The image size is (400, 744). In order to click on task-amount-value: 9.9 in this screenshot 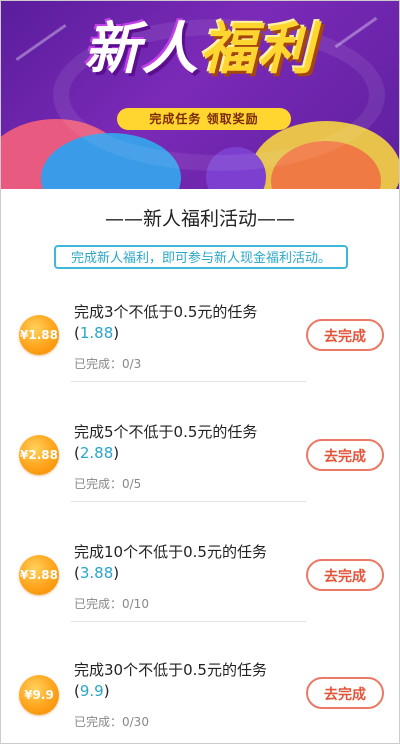, I will do `click(91, 691)`.